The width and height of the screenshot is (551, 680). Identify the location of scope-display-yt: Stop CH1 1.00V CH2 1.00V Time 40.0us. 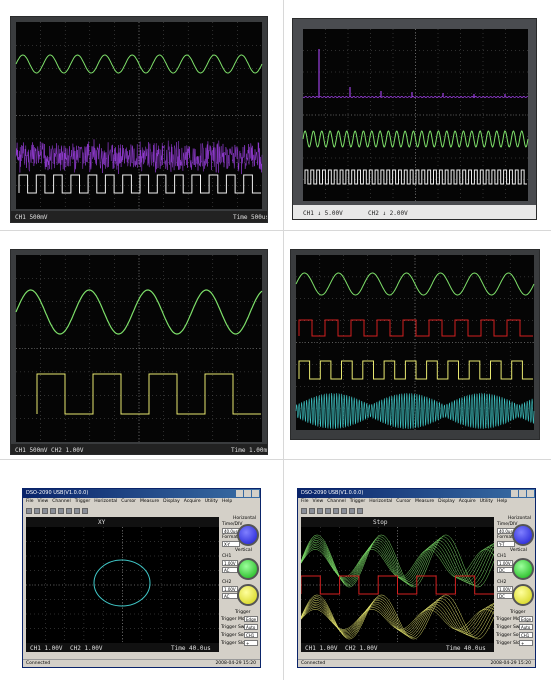
(397, 584).